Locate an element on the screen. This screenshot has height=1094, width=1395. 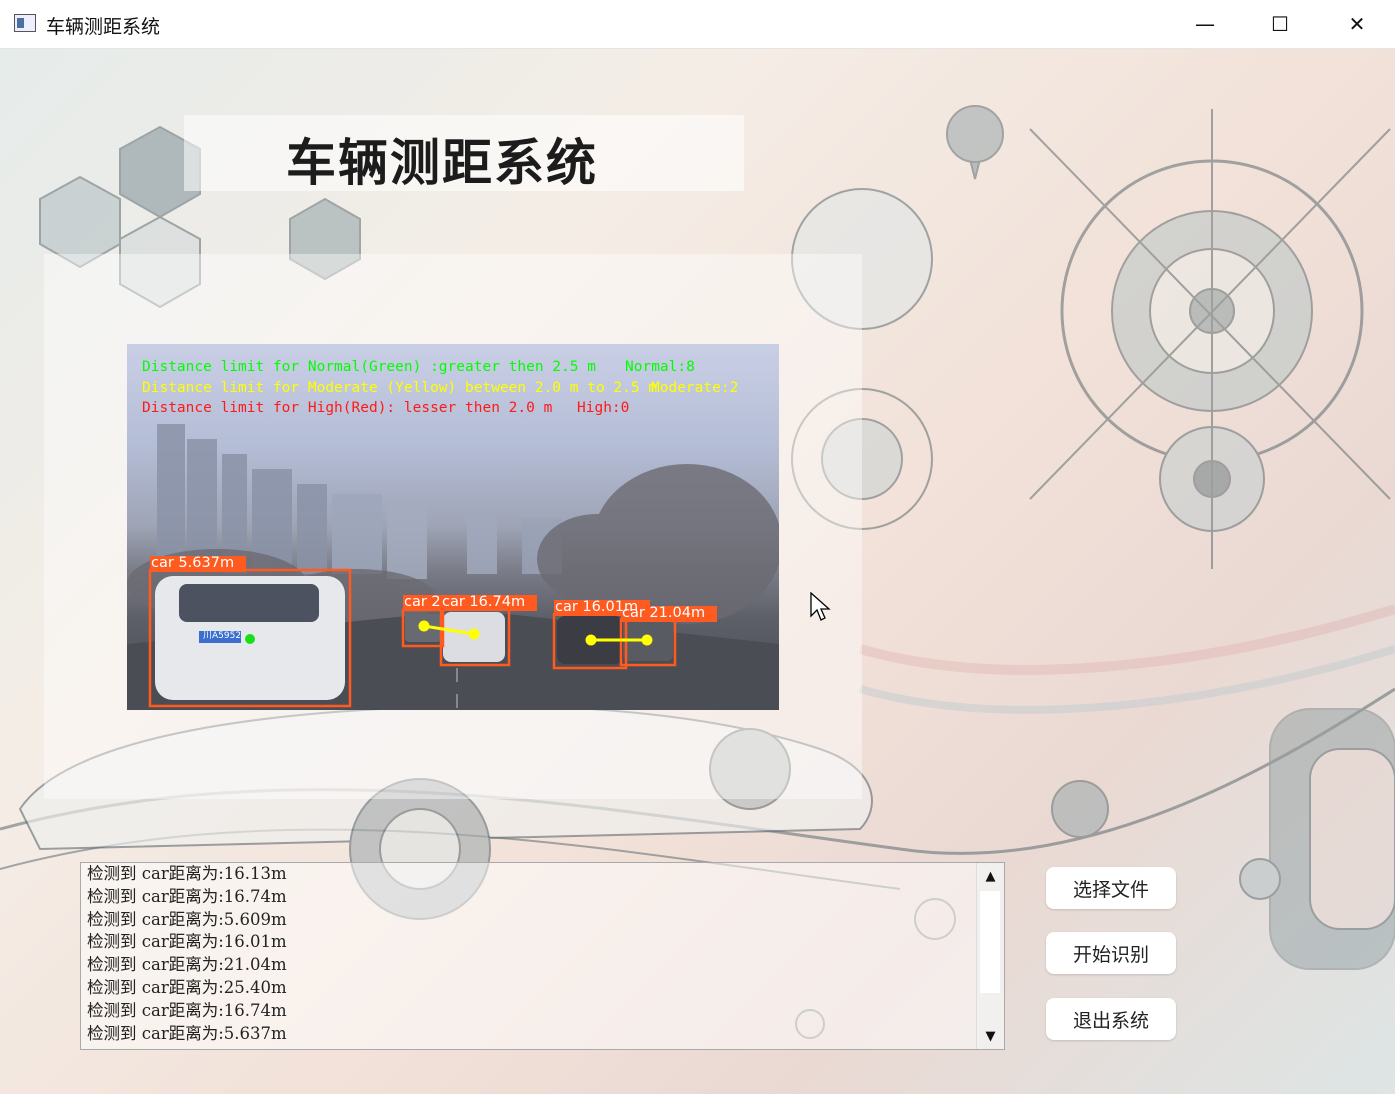
exit-system-button: 退出系统 is located at coordinates (1111, 1019).